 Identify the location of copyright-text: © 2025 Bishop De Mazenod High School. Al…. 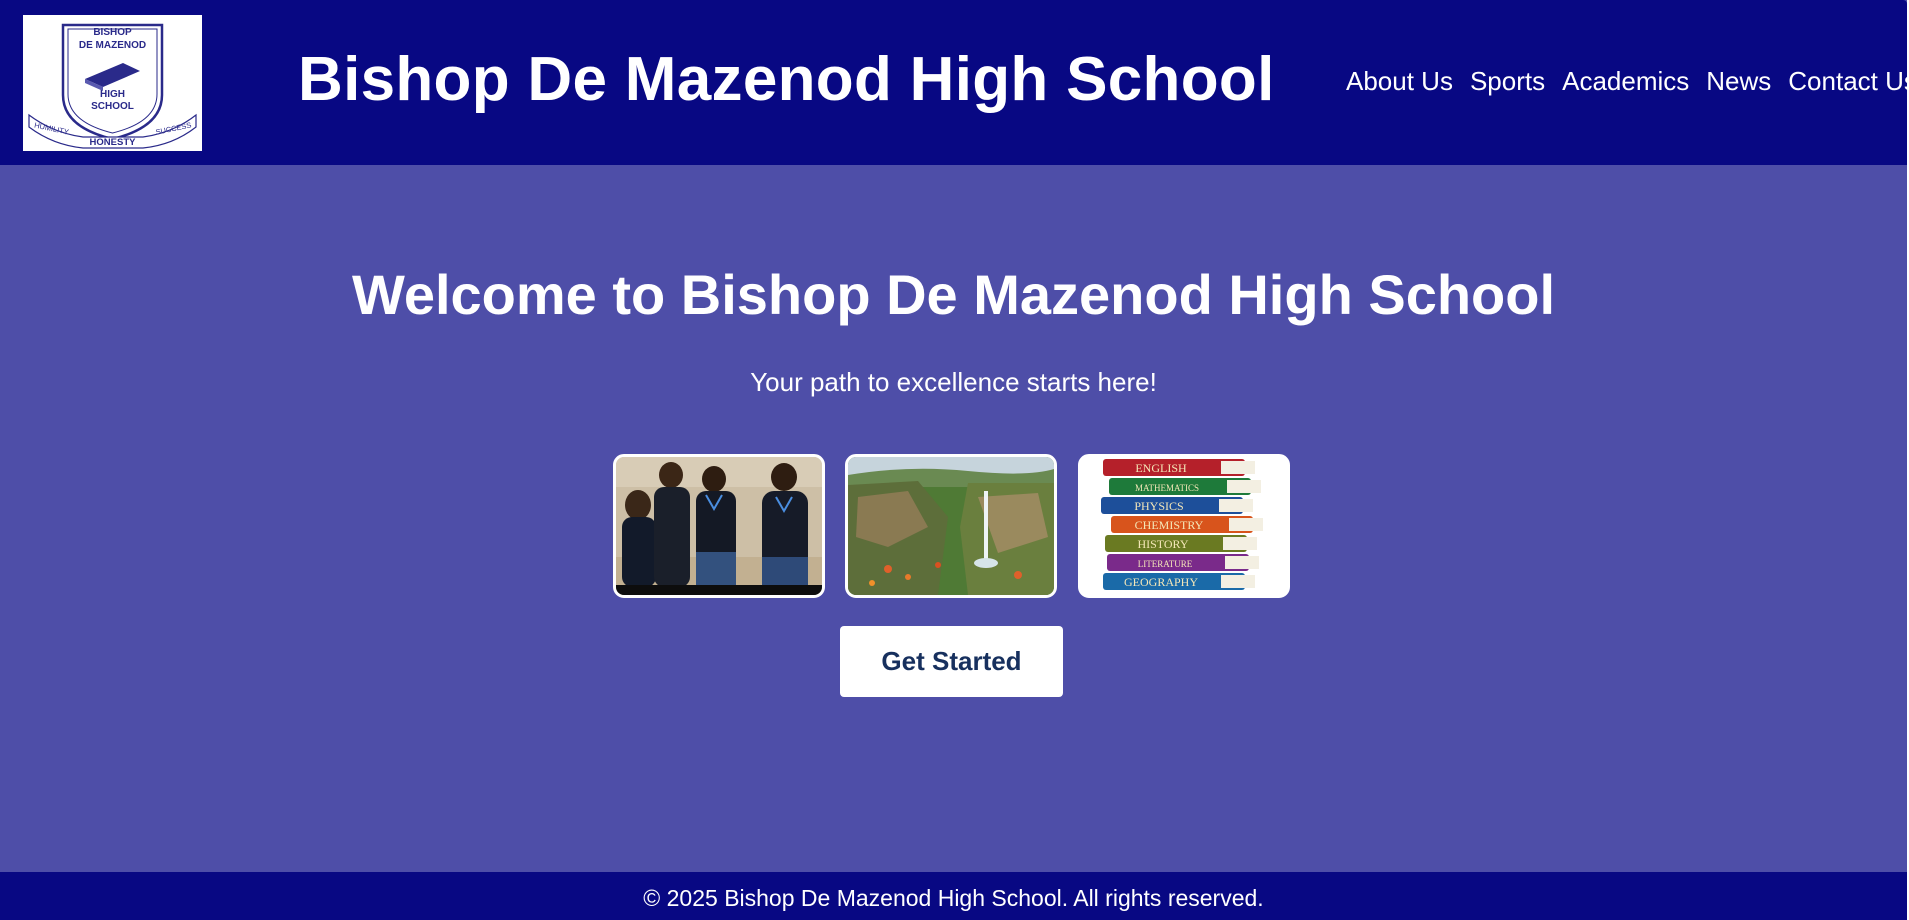
(953, 898).